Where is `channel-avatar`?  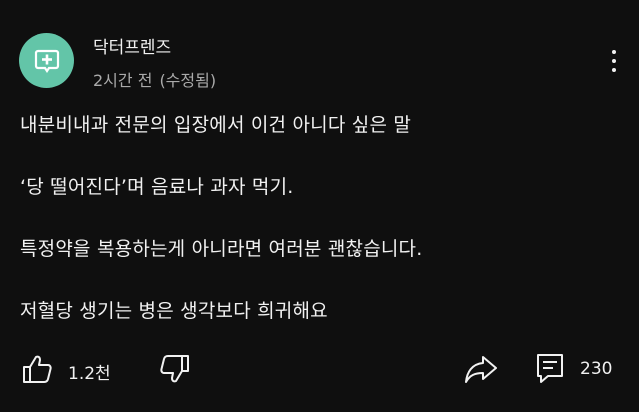 channel-avatar is located at coordinates (46, 60).